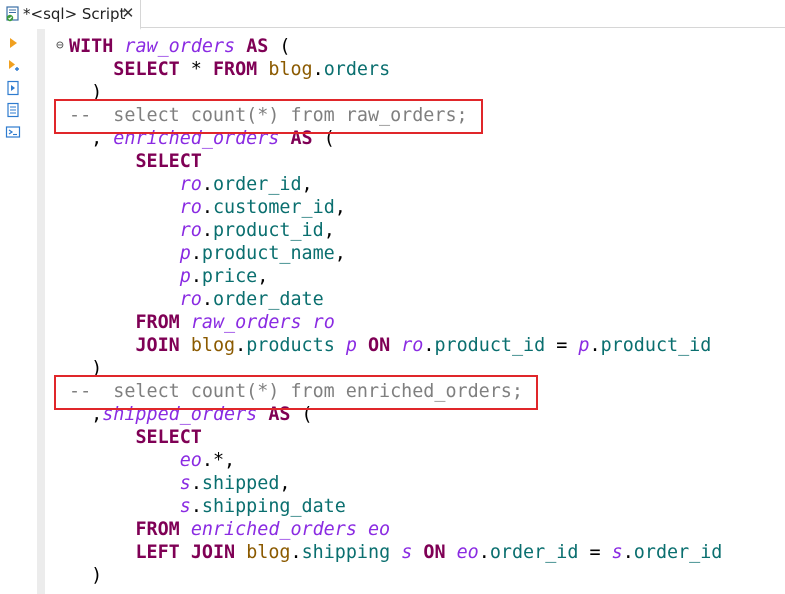 Image resolution: width=785 pixels, height=594 pixels. I want to click on code-line: -- select count(*) from raw_orders;, so click(268, 115).